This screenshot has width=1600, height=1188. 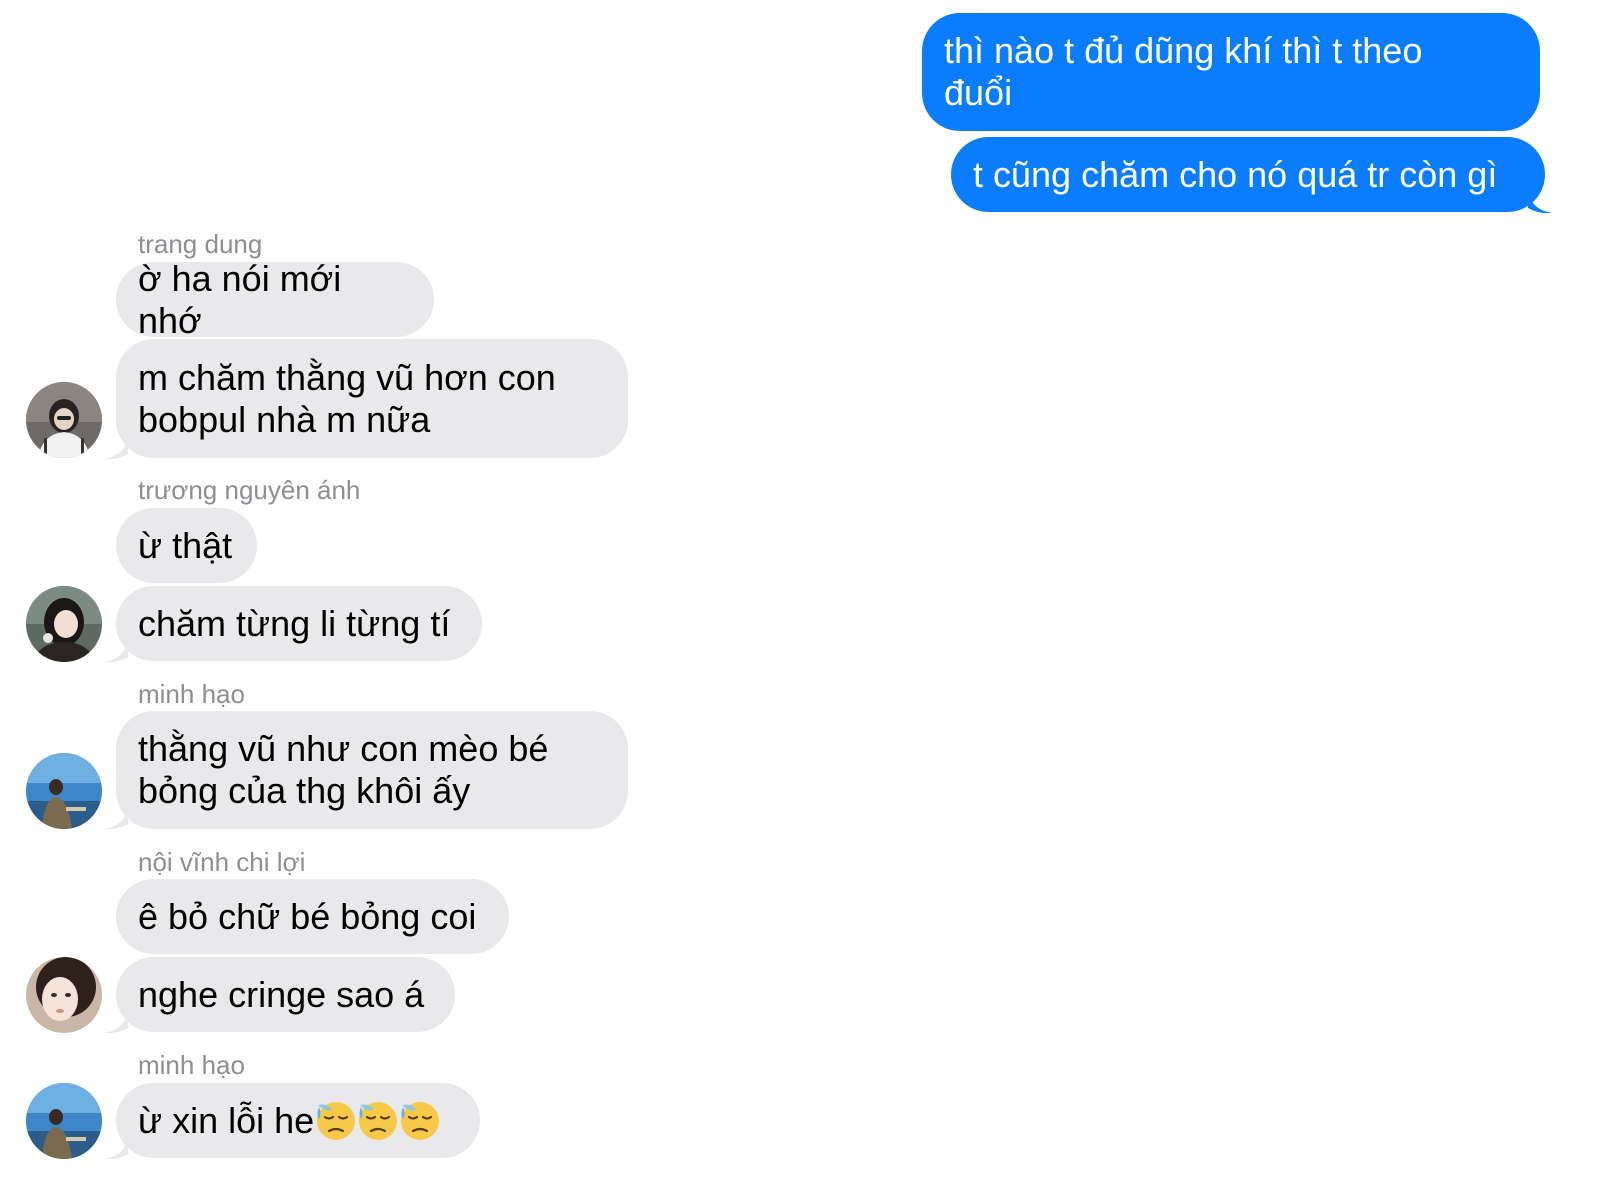 I want to click on outgoing-message: thì nào t đủ dũng khí thì t theo đuổi, so click(x=1231, y=72).